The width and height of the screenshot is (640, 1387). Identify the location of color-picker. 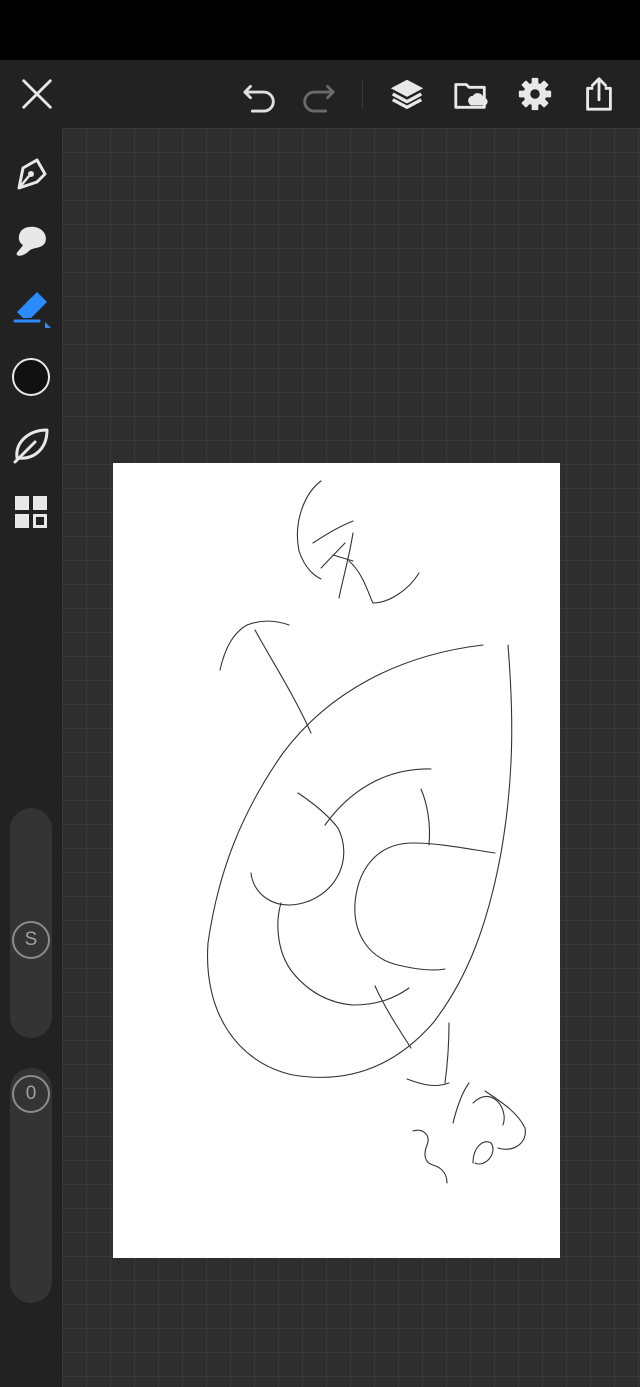
(31, 377).